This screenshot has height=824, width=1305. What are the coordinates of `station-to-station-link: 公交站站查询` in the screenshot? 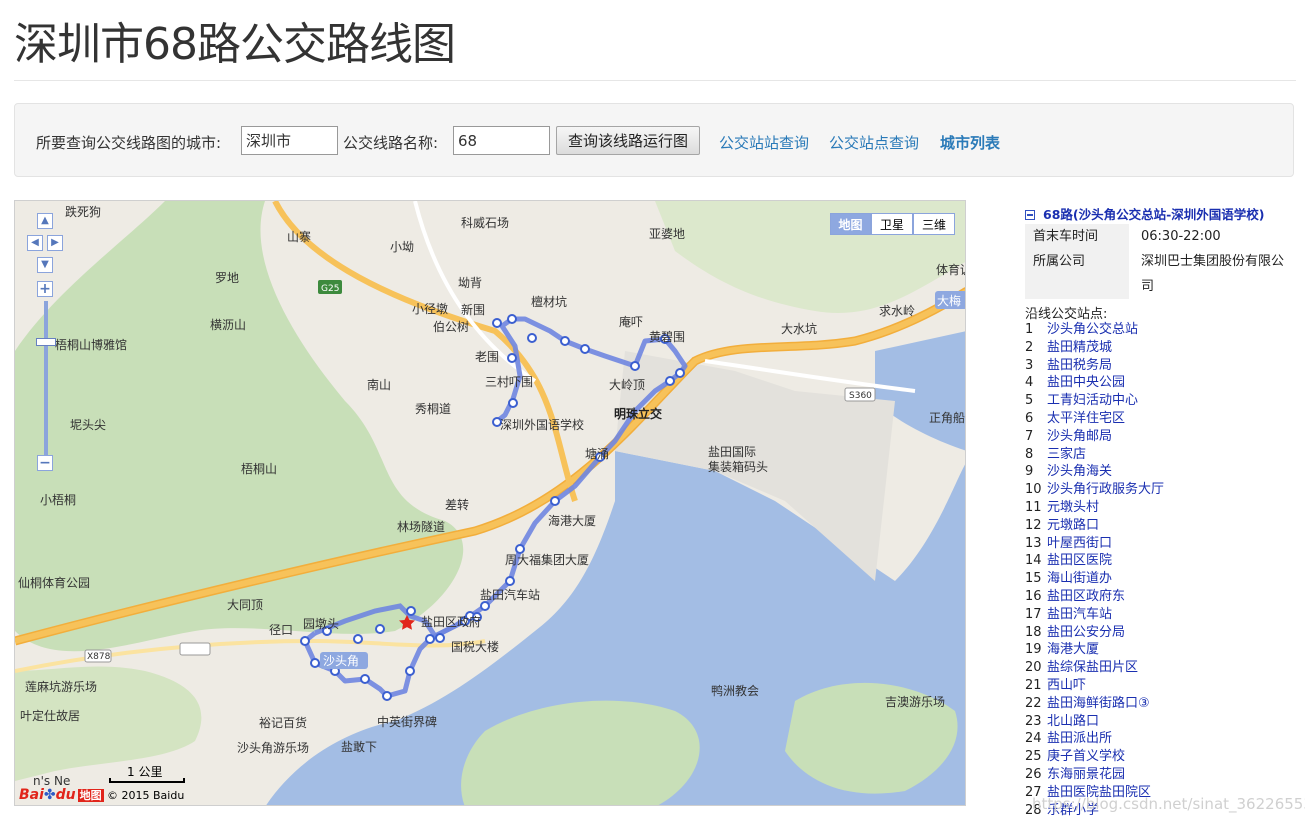 It's located at (764, 142).